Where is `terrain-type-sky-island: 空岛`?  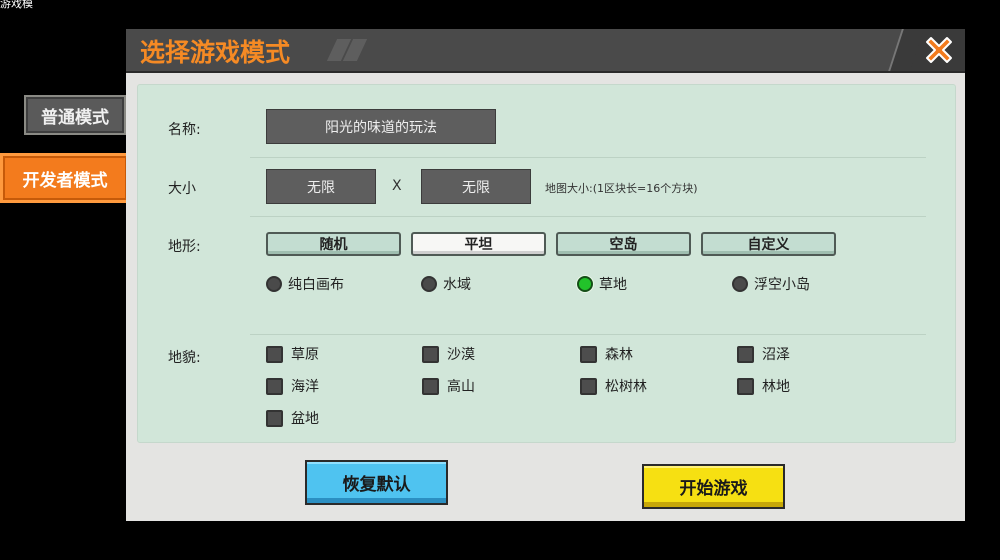 terrain-type-sky-island: 空岛 is located at coordinates (623, 244).